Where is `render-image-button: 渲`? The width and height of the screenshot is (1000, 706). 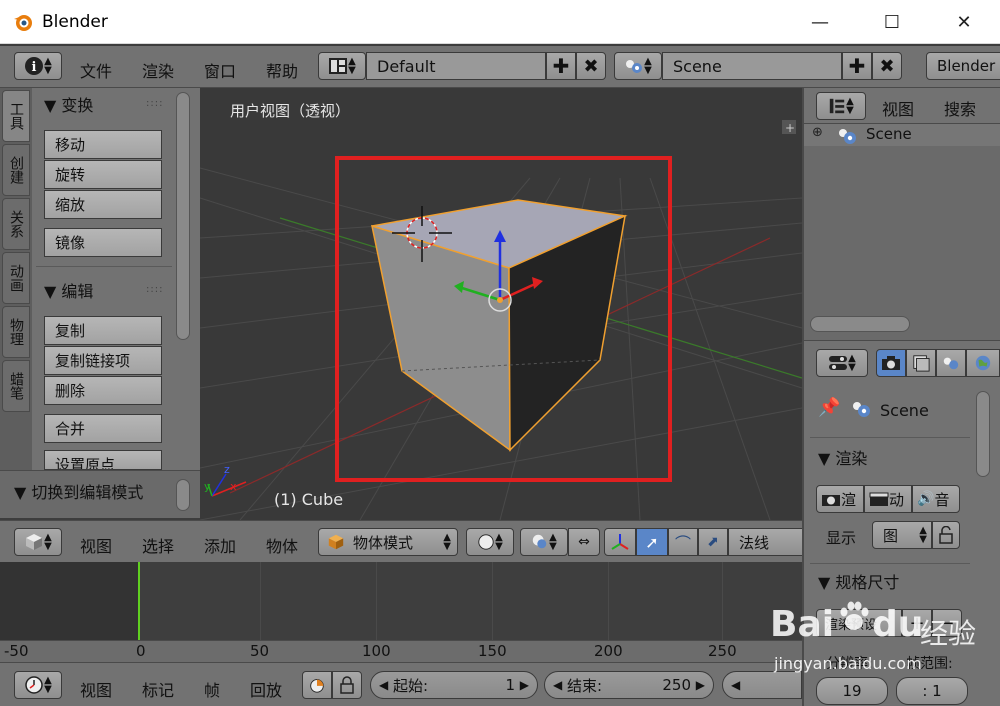
render-image-button: 渲 is located at coordinates (840, 499).